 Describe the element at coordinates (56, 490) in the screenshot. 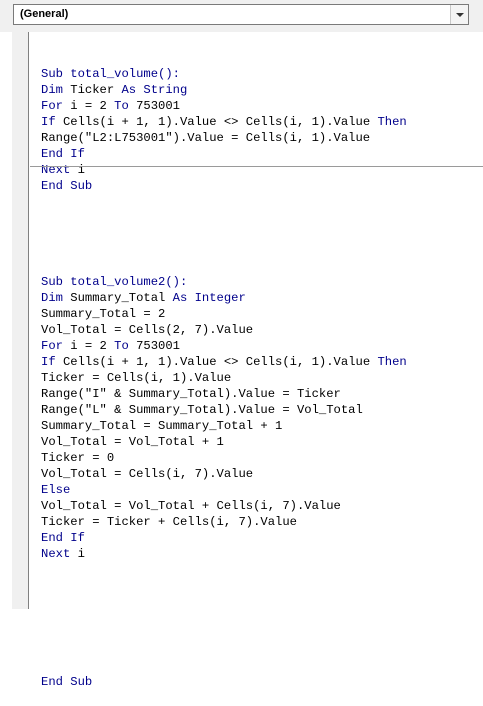

I see `keyword-token: Else` at that location.